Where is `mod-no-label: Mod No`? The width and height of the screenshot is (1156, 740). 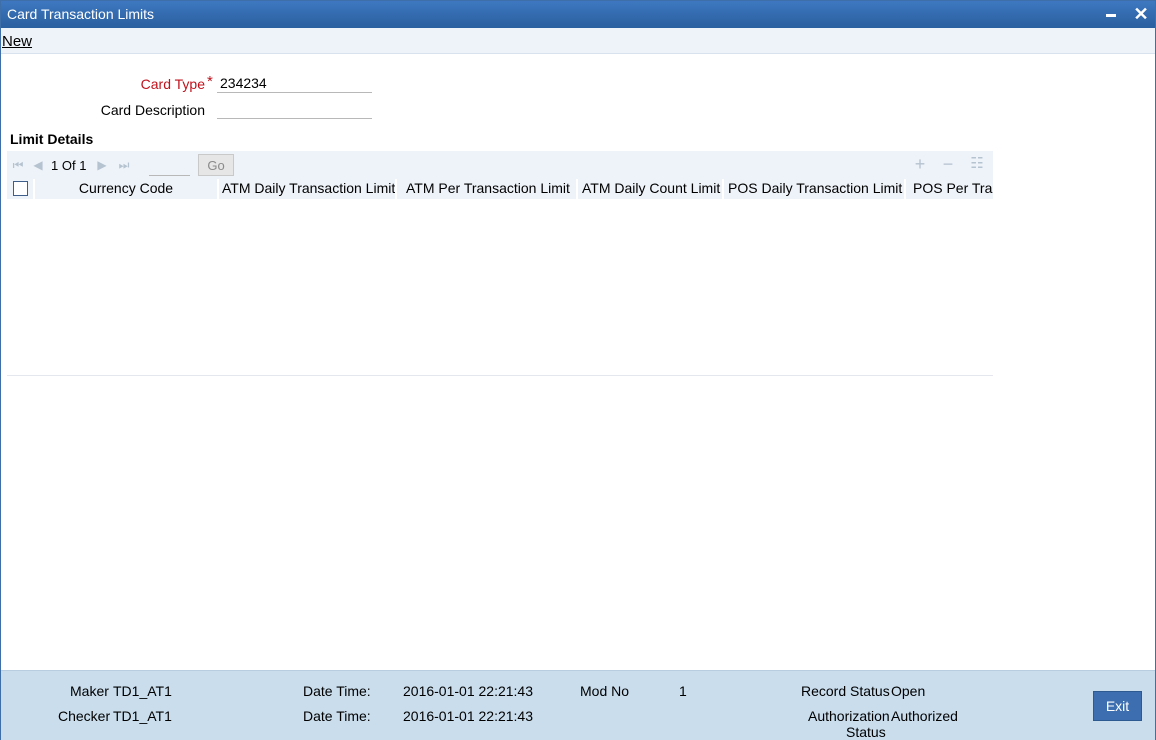
mod-no-label: Mod No is located at coordinates (605, 691).